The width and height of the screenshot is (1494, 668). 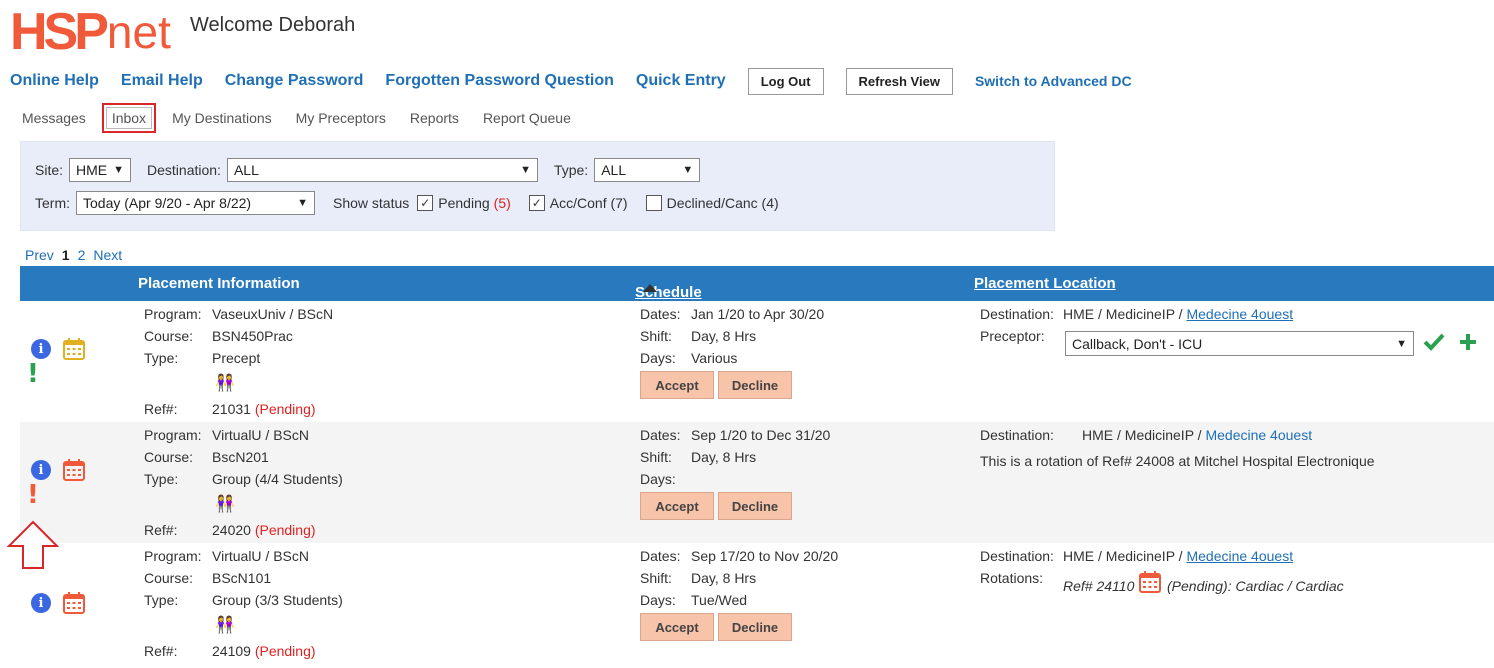 What do you see at coordinates (277, 600) in the screenshot?
I see `type-value: Group (3/3 Students)` at bounding box center [277, 600].